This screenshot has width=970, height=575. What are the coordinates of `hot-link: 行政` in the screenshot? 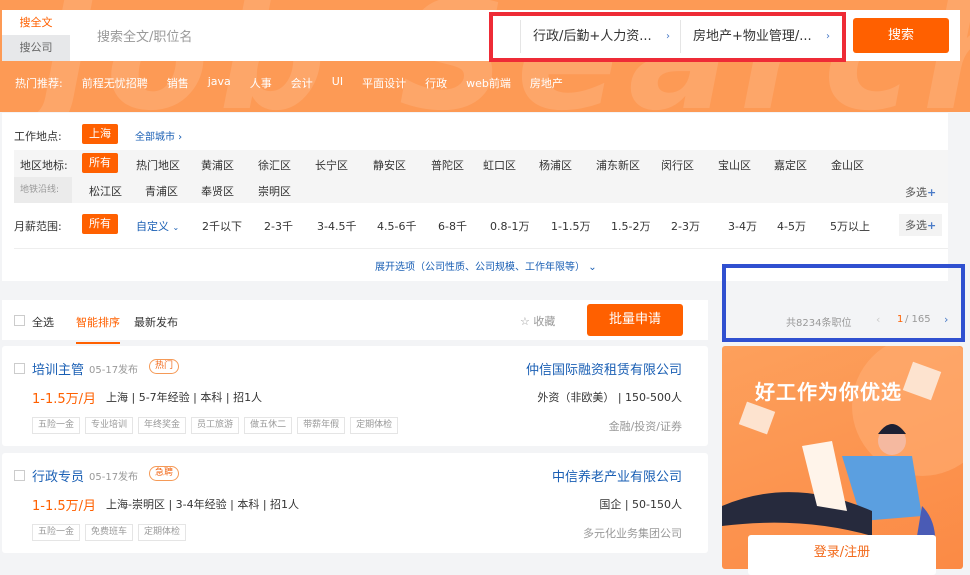 It's located at (436, 83).